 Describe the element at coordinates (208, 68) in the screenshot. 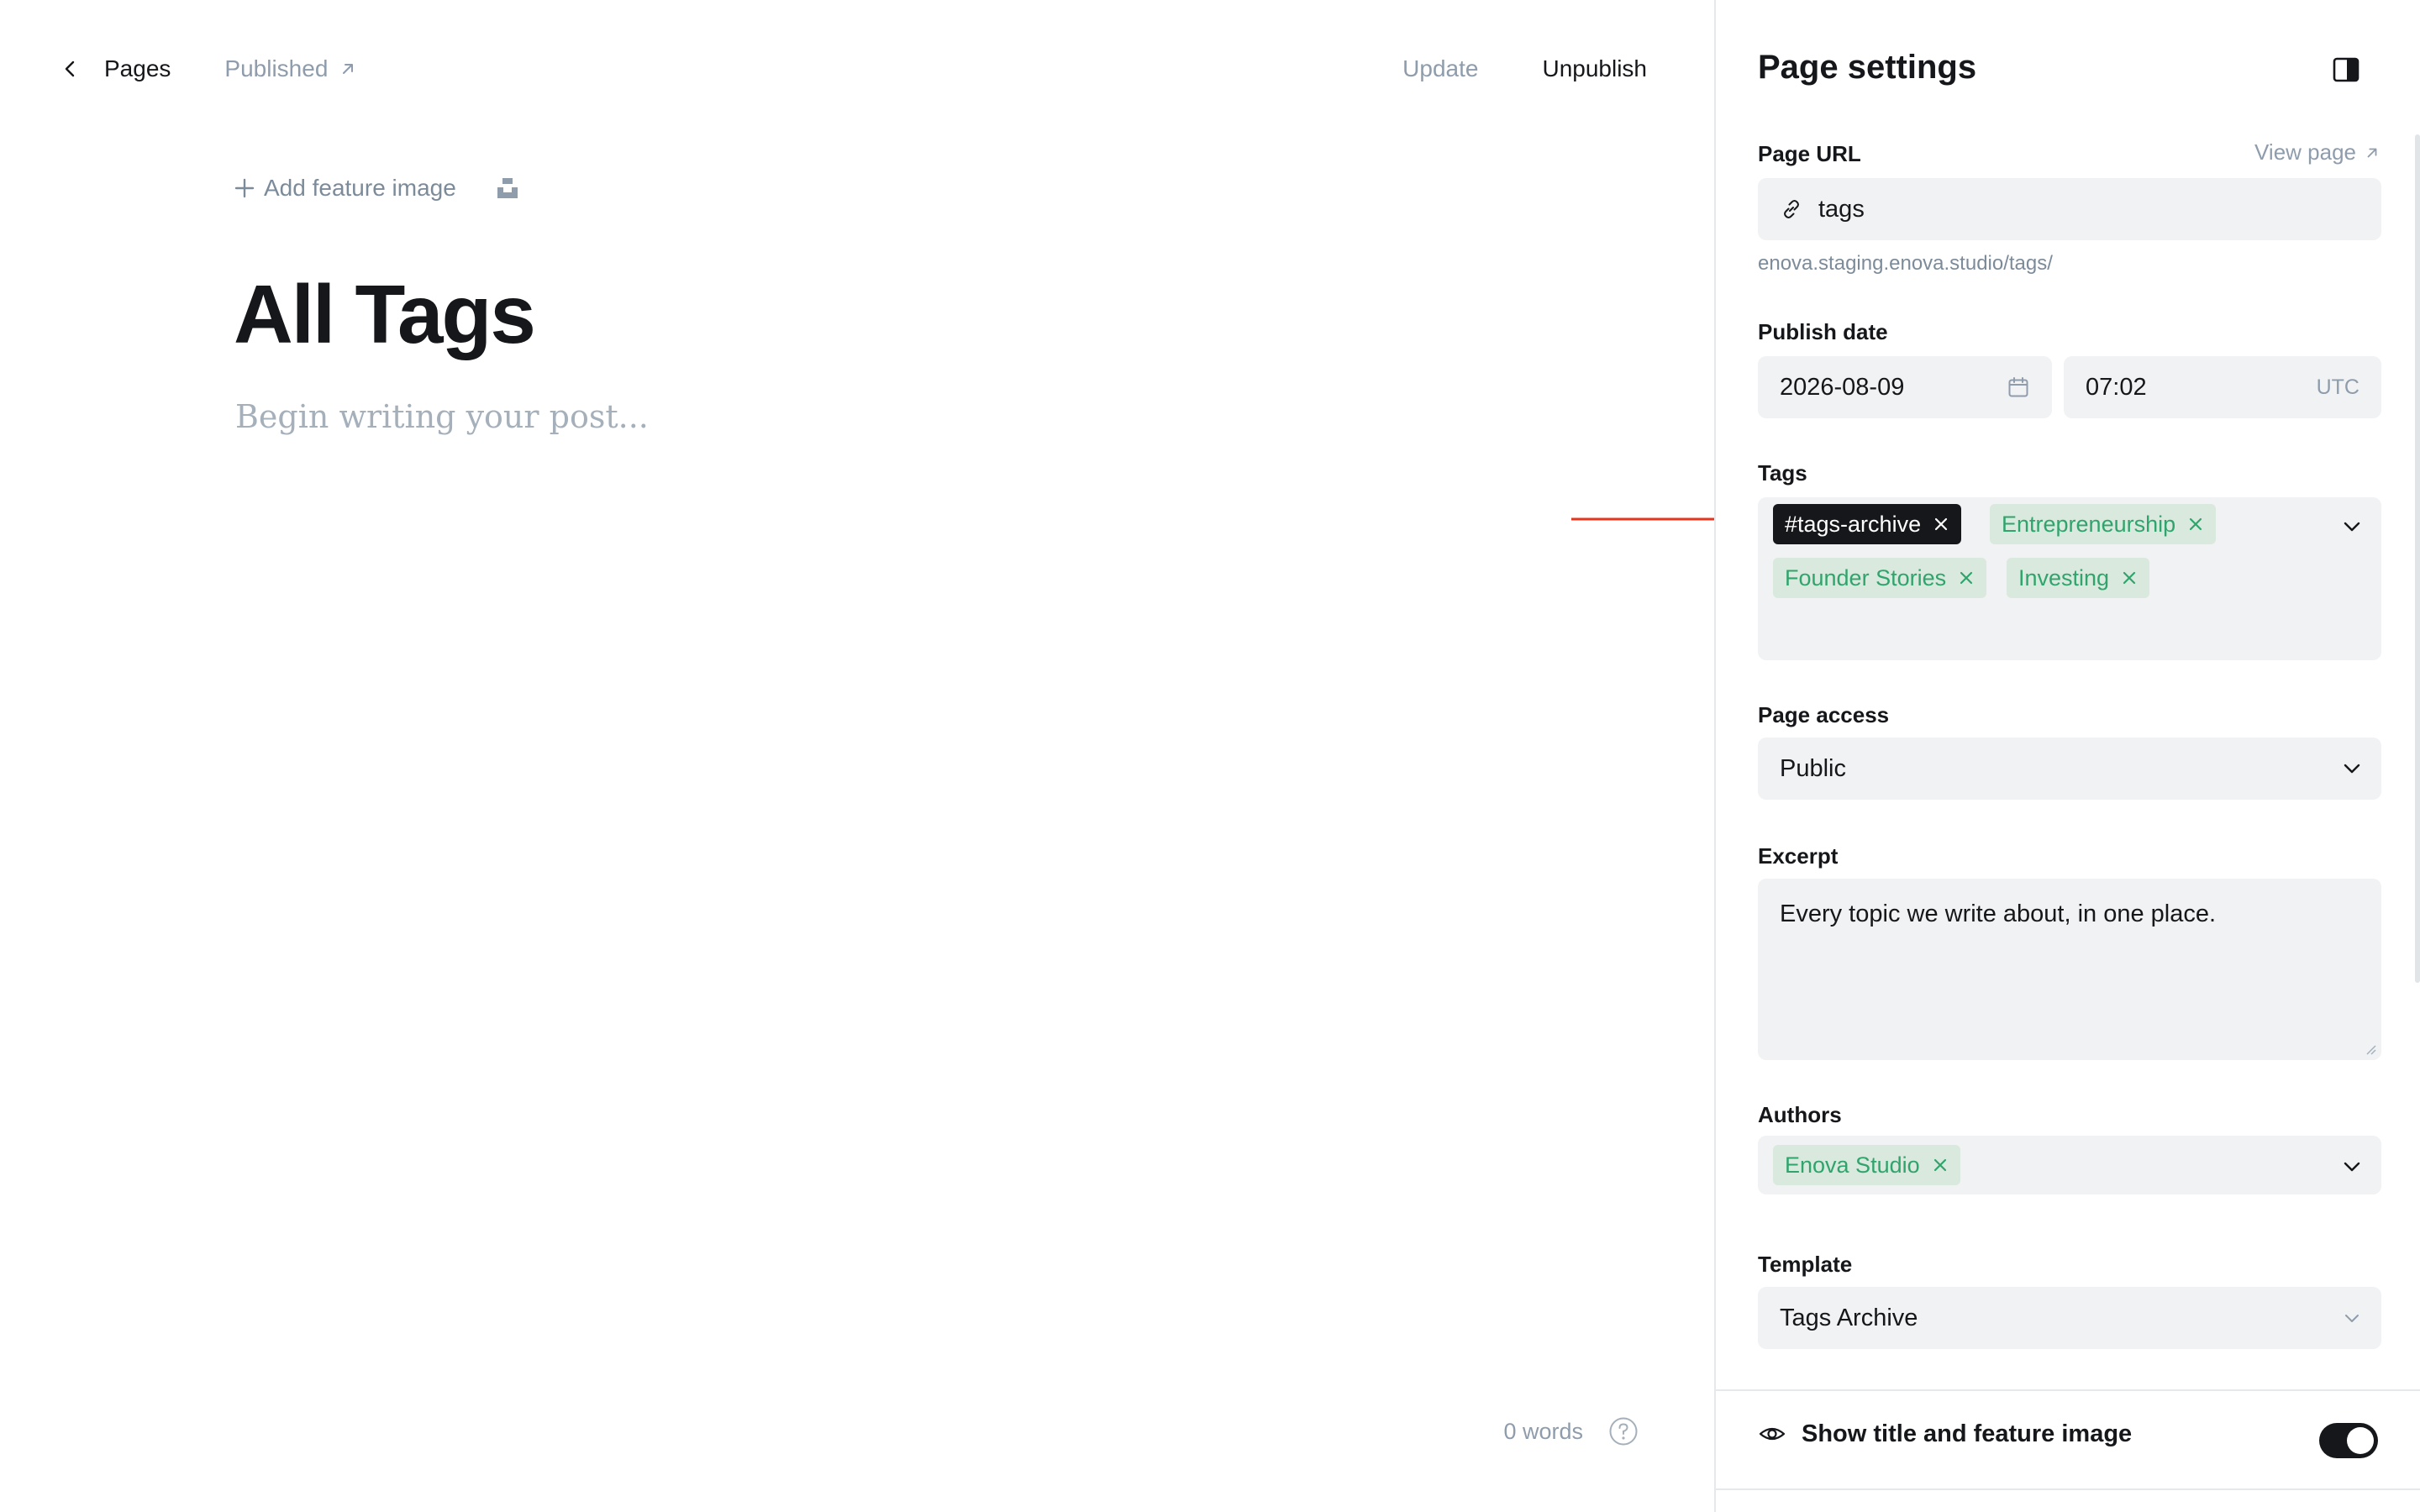

I see `editor-topbar-left: Pages Published` at that location.